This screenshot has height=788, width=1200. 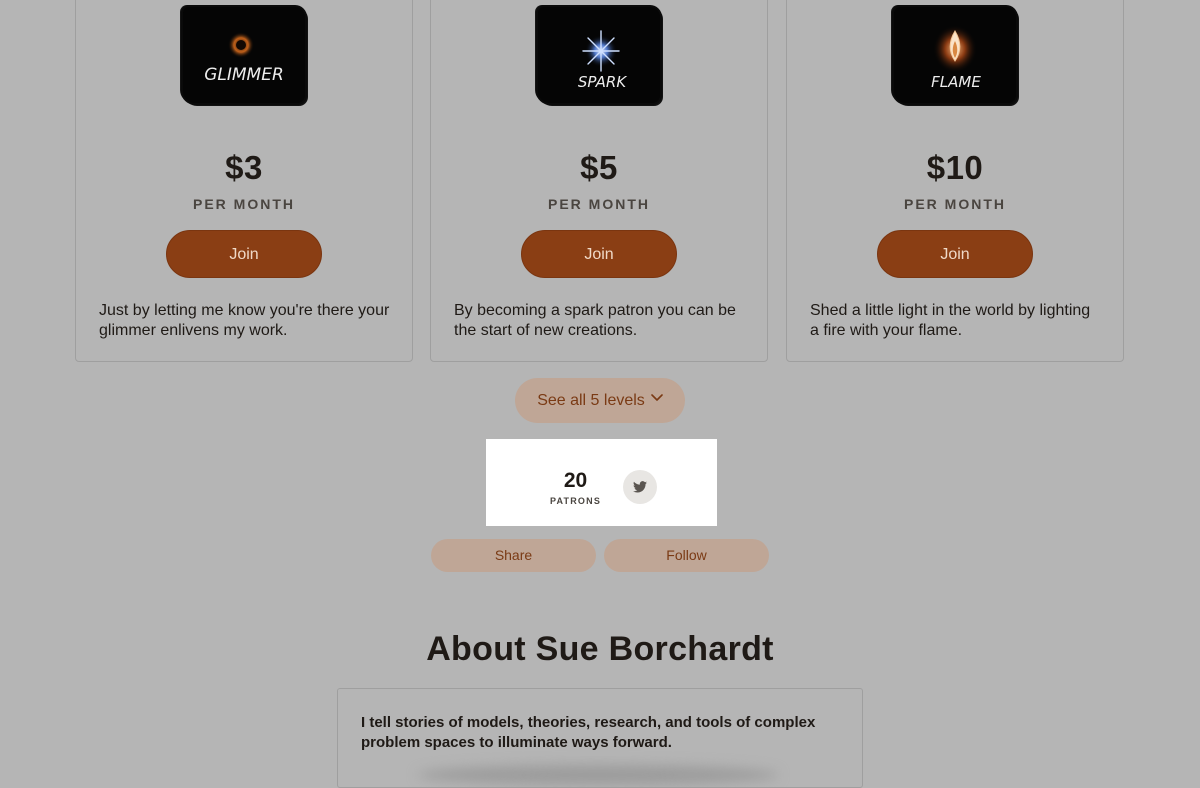 What do you see at coordinates (575, 501) in the screenshot?
I see `patron-label: PATRONS` at bounding box center [575, 501].